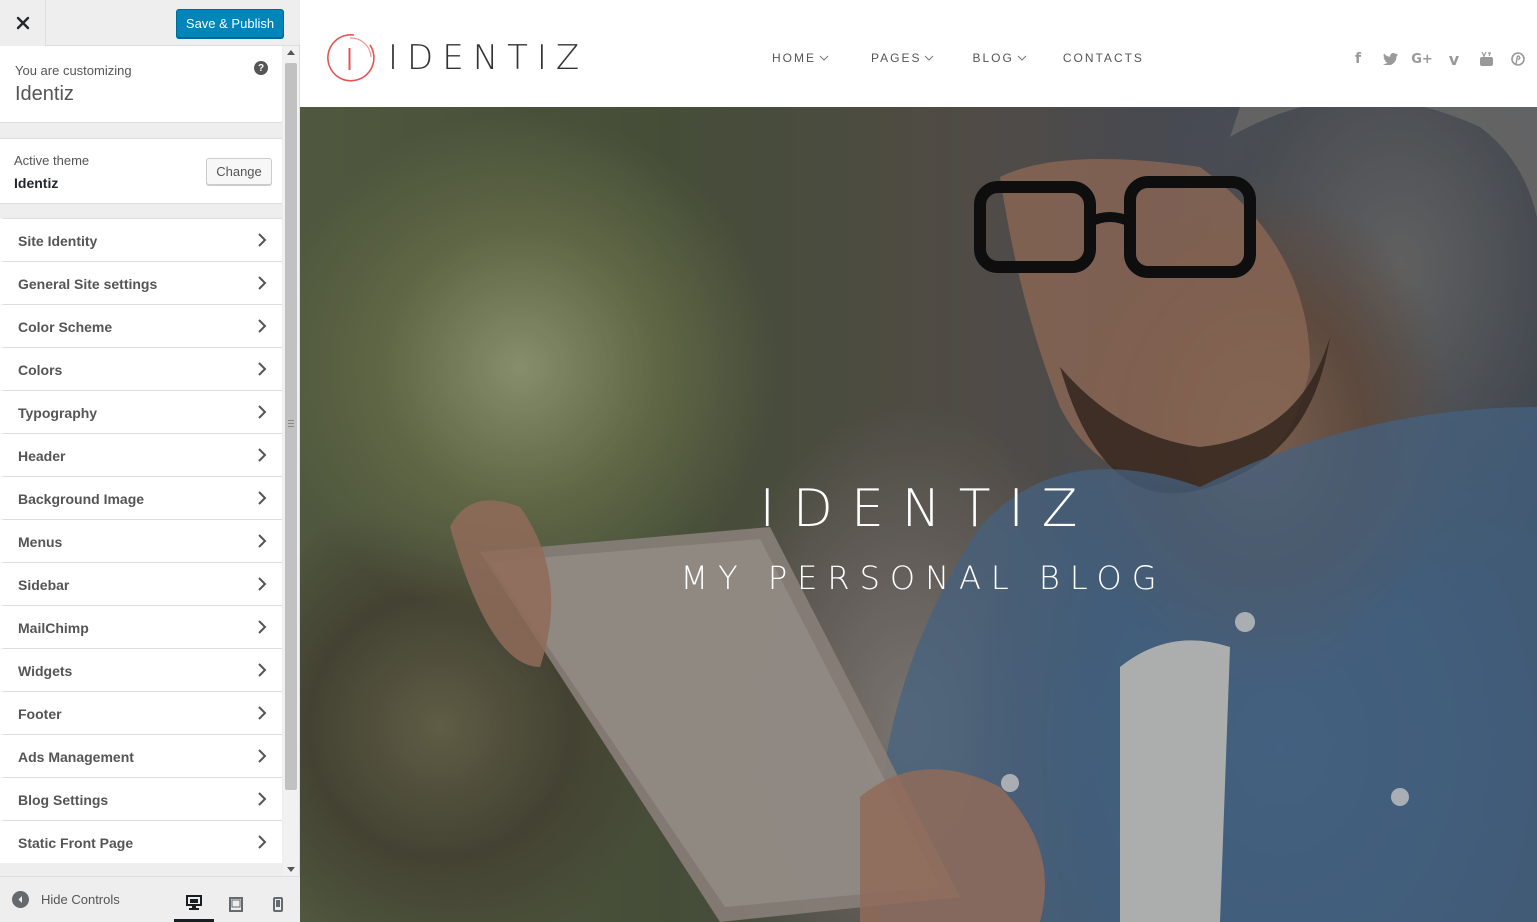 The width and height of the screenshot is (1537, 922). What do you see at coordinates (261, 68) in the screenshot?
I see `help-icon: ?` at bounding box center [261, 68].